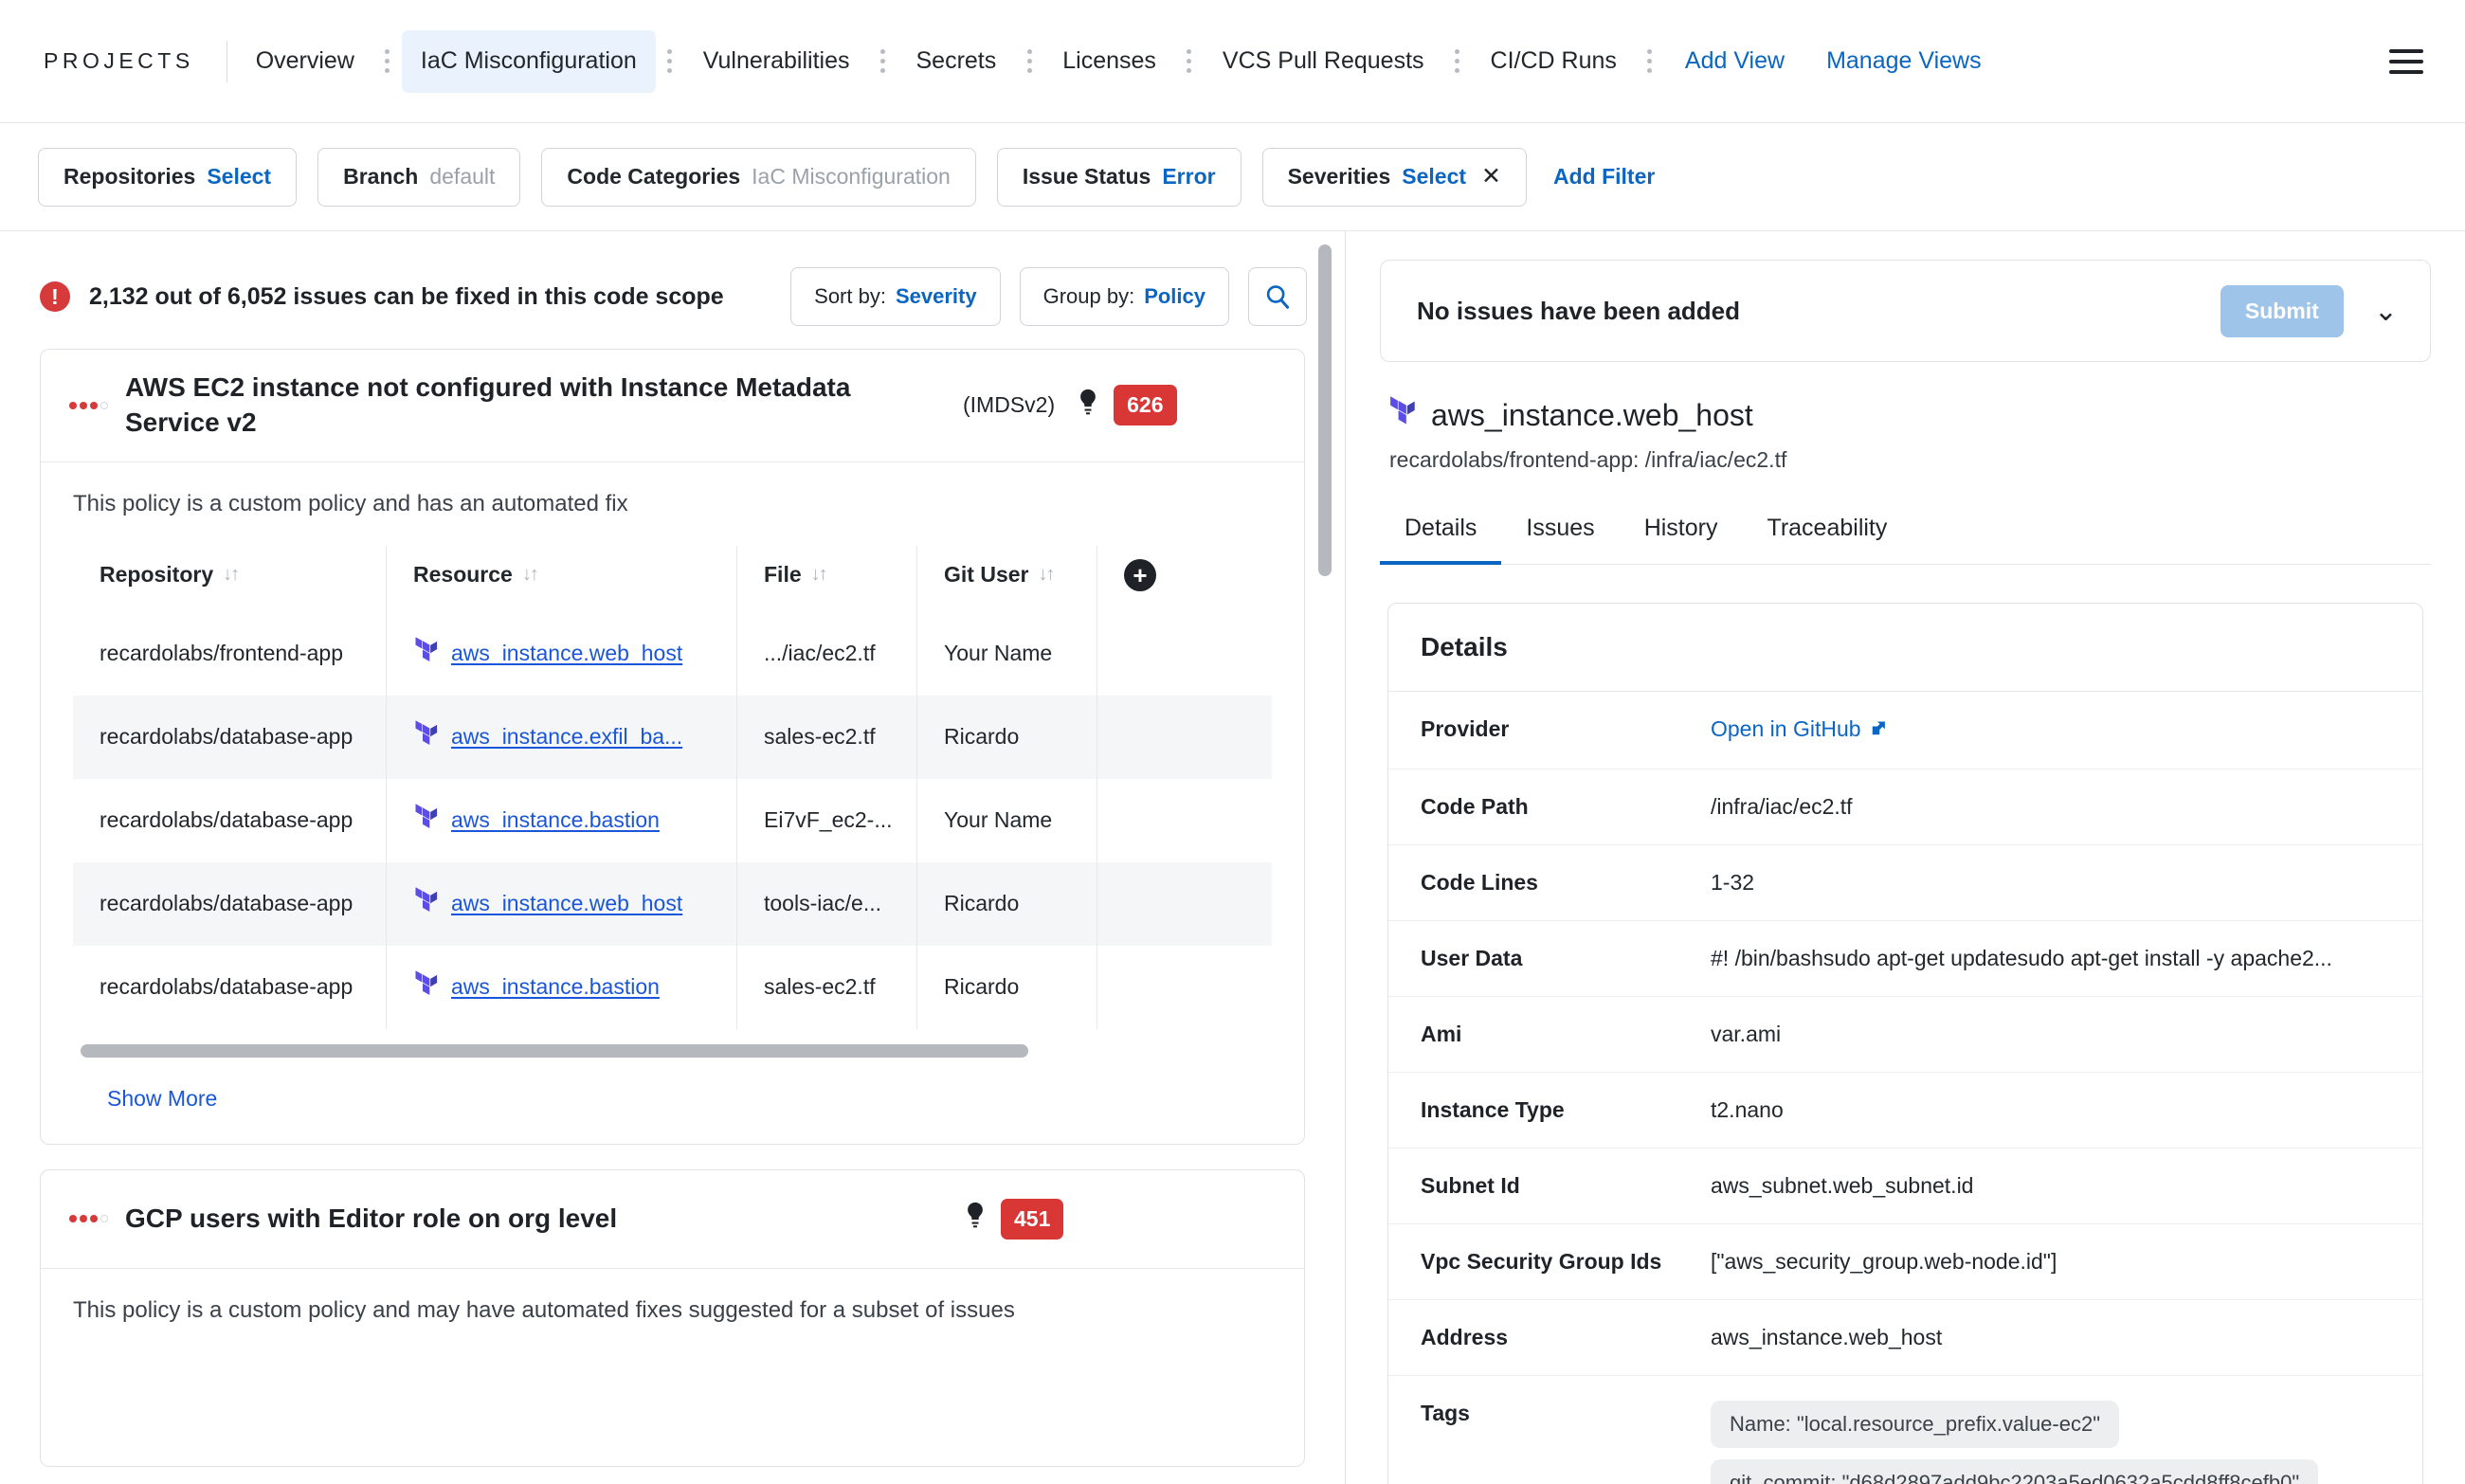  What do you see at coordinates (1491, 177) in the screenshot?
I see `close-icon: ✕` at bounding box center [1491, 177].